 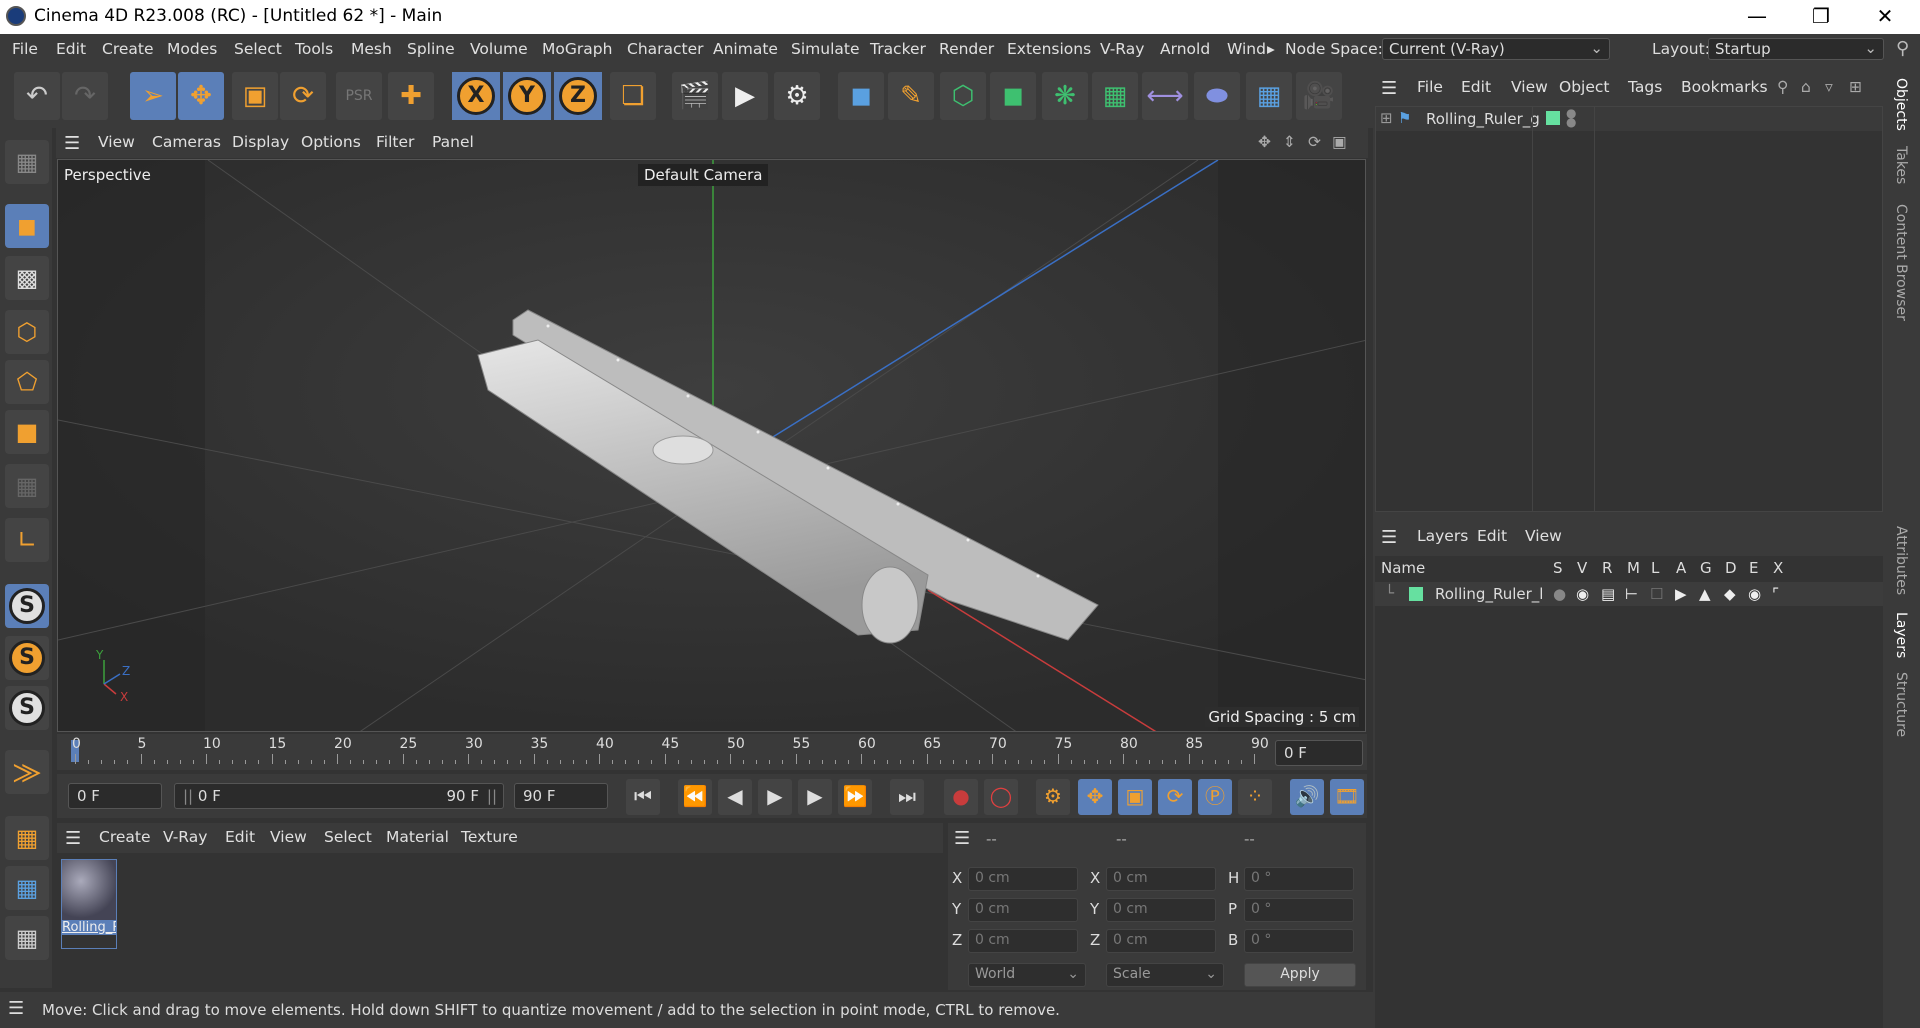 What do you see at coordinates (125, 837) in the screenshot?
I see `material-menu-create: Create` at bounding box center [125, 837].